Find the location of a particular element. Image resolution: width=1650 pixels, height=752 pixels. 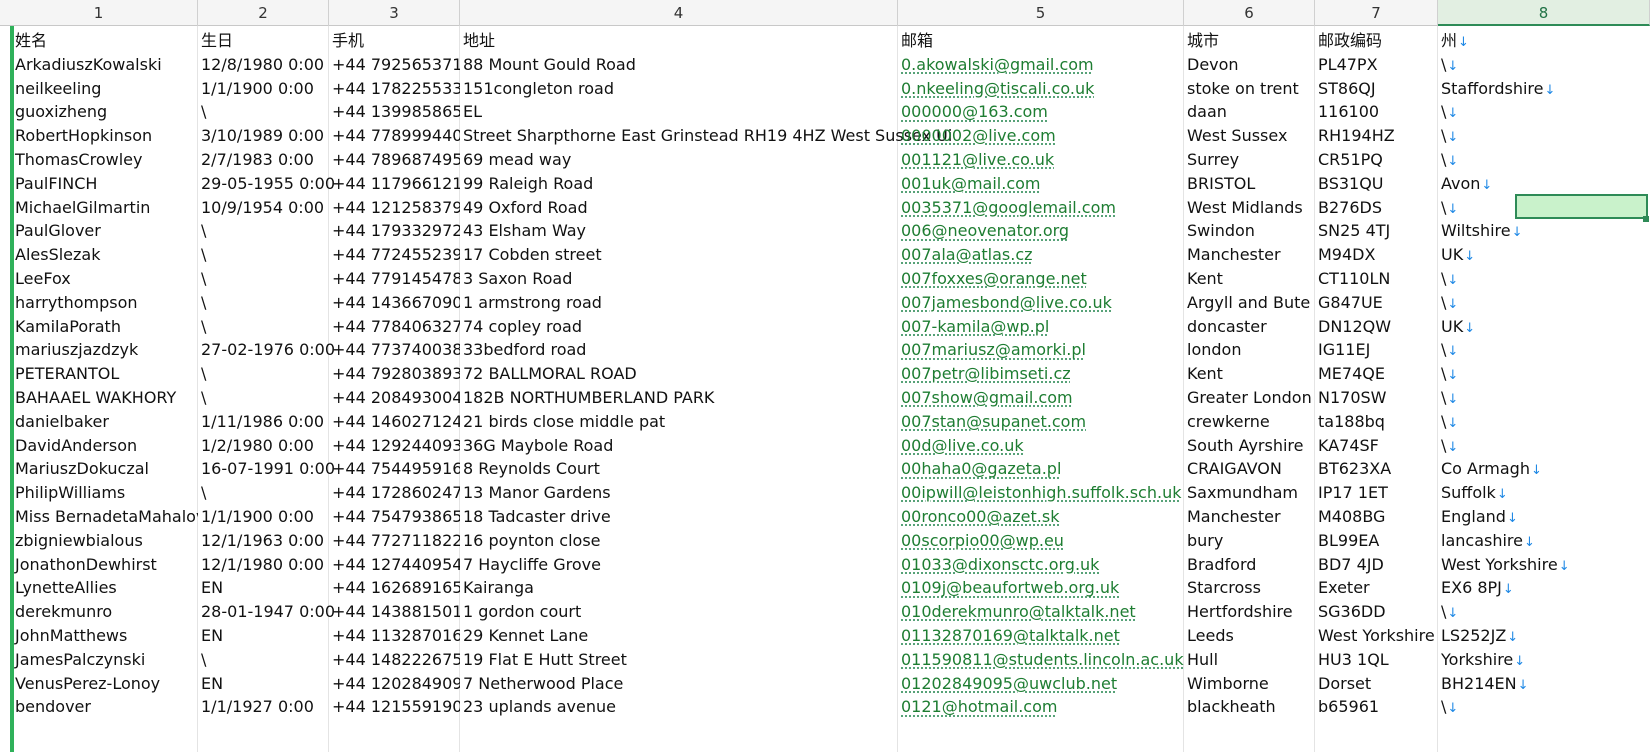

email-link: 00d@live.co.uk is located at coordinates (1041, 445).